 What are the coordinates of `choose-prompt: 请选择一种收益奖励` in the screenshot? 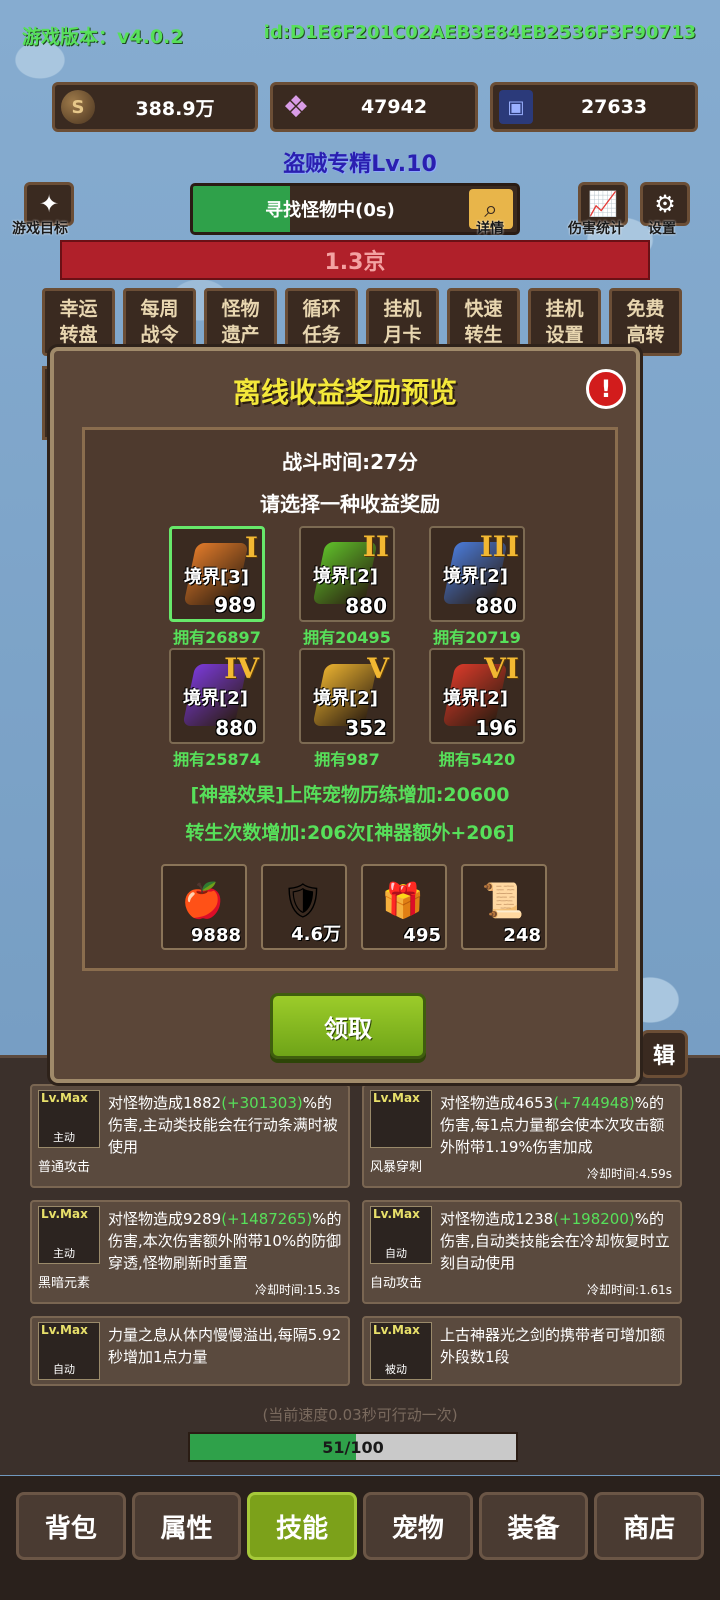 It's located at (350, 504).